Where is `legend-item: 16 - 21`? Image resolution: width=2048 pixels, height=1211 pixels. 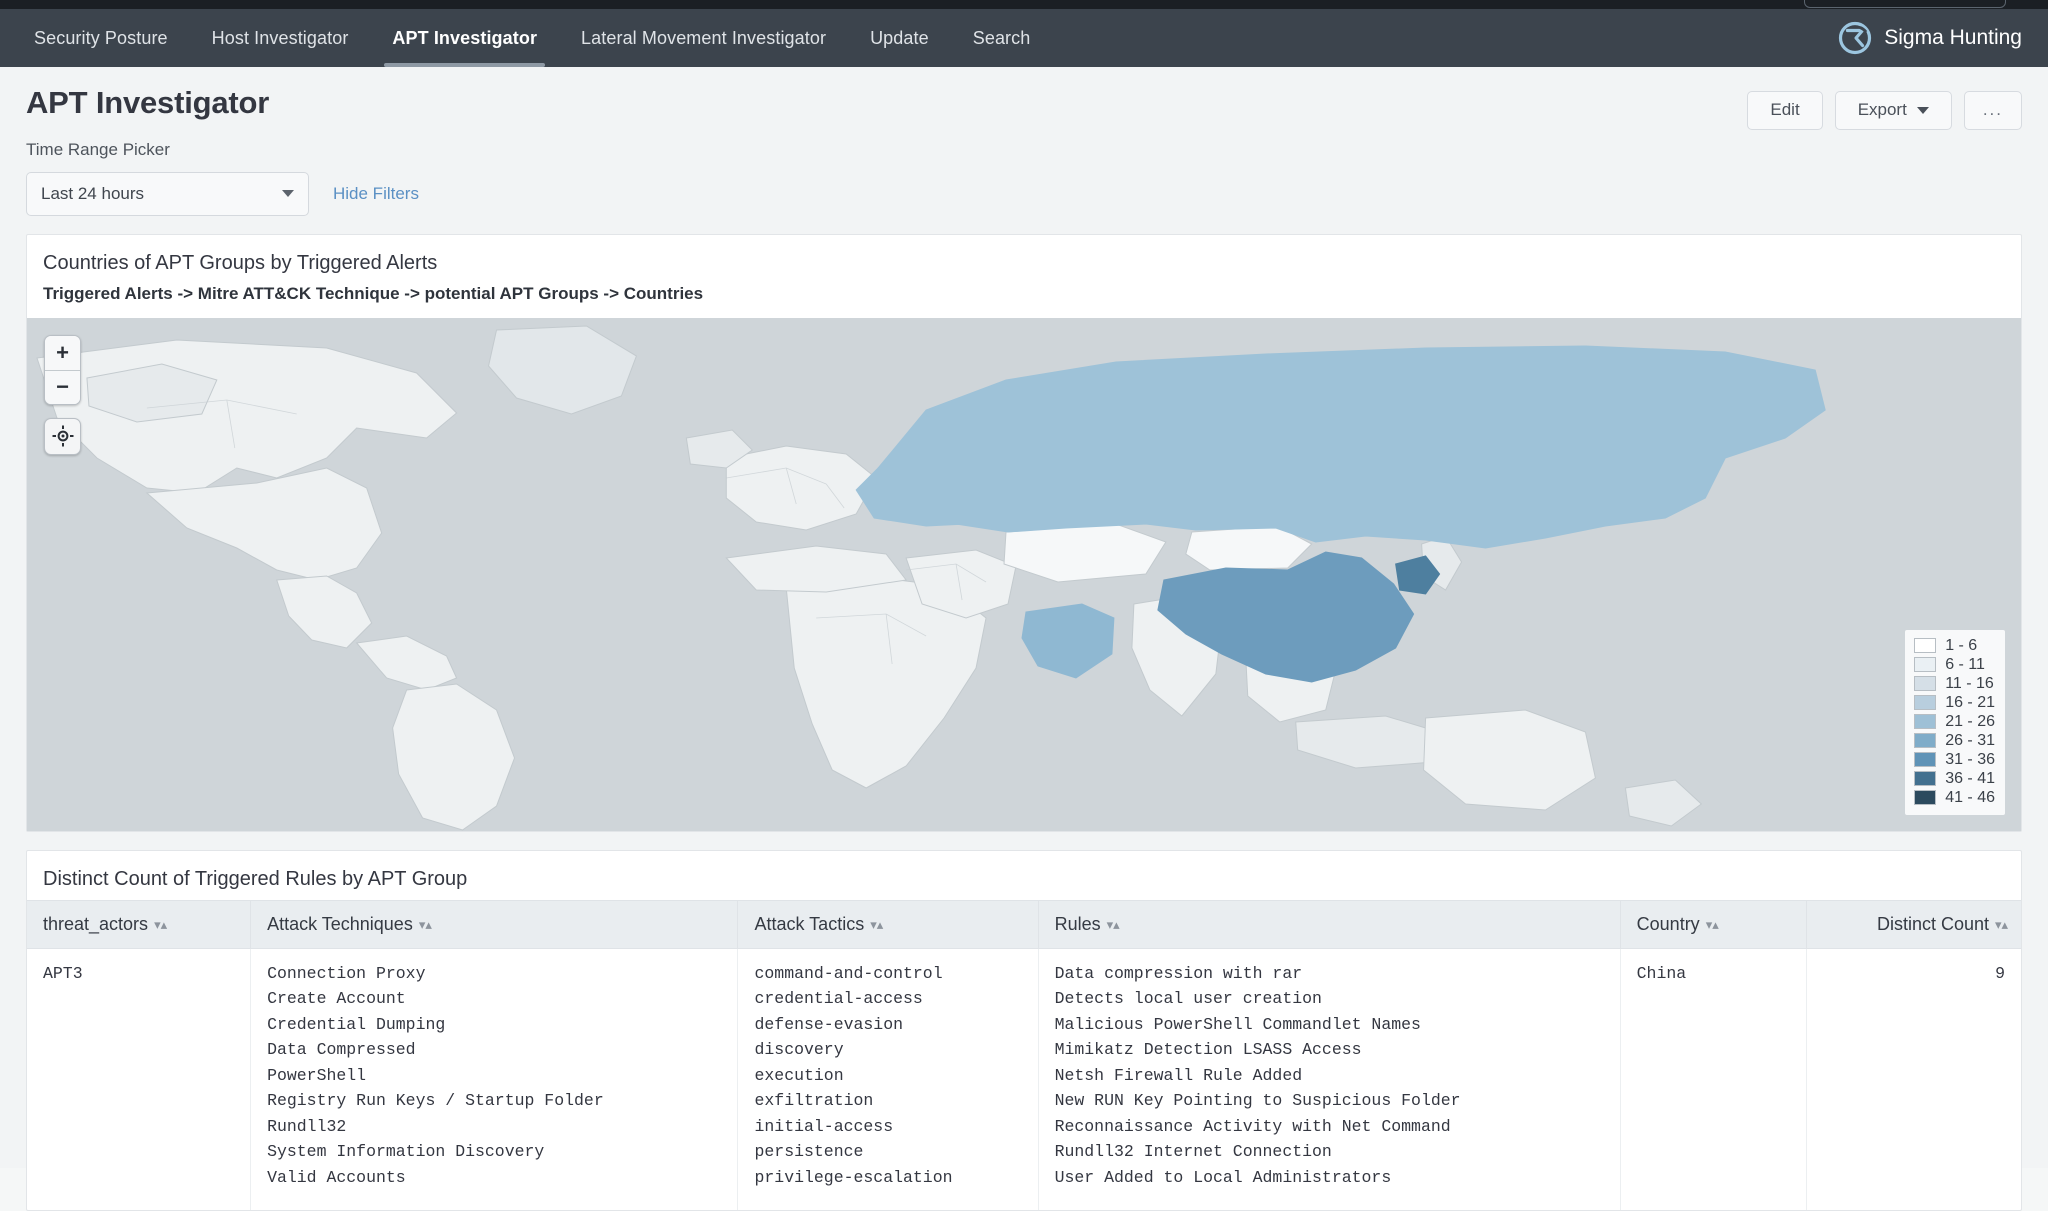
legend-item: 16 - 21 is located at coordinates (1954, 703).